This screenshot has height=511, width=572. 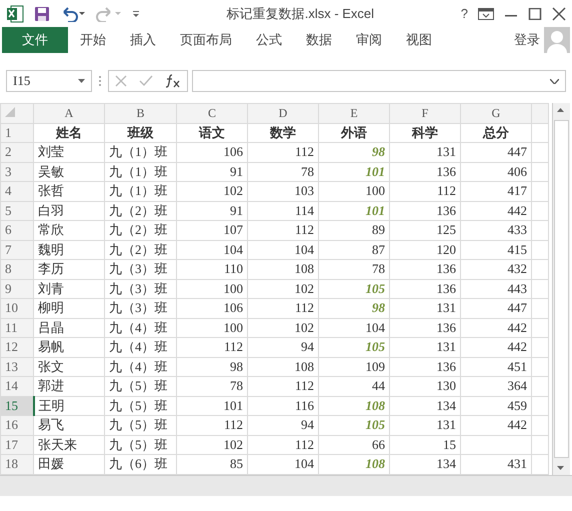 I want to click on table-cell: 91, so click(x=212, y=210).